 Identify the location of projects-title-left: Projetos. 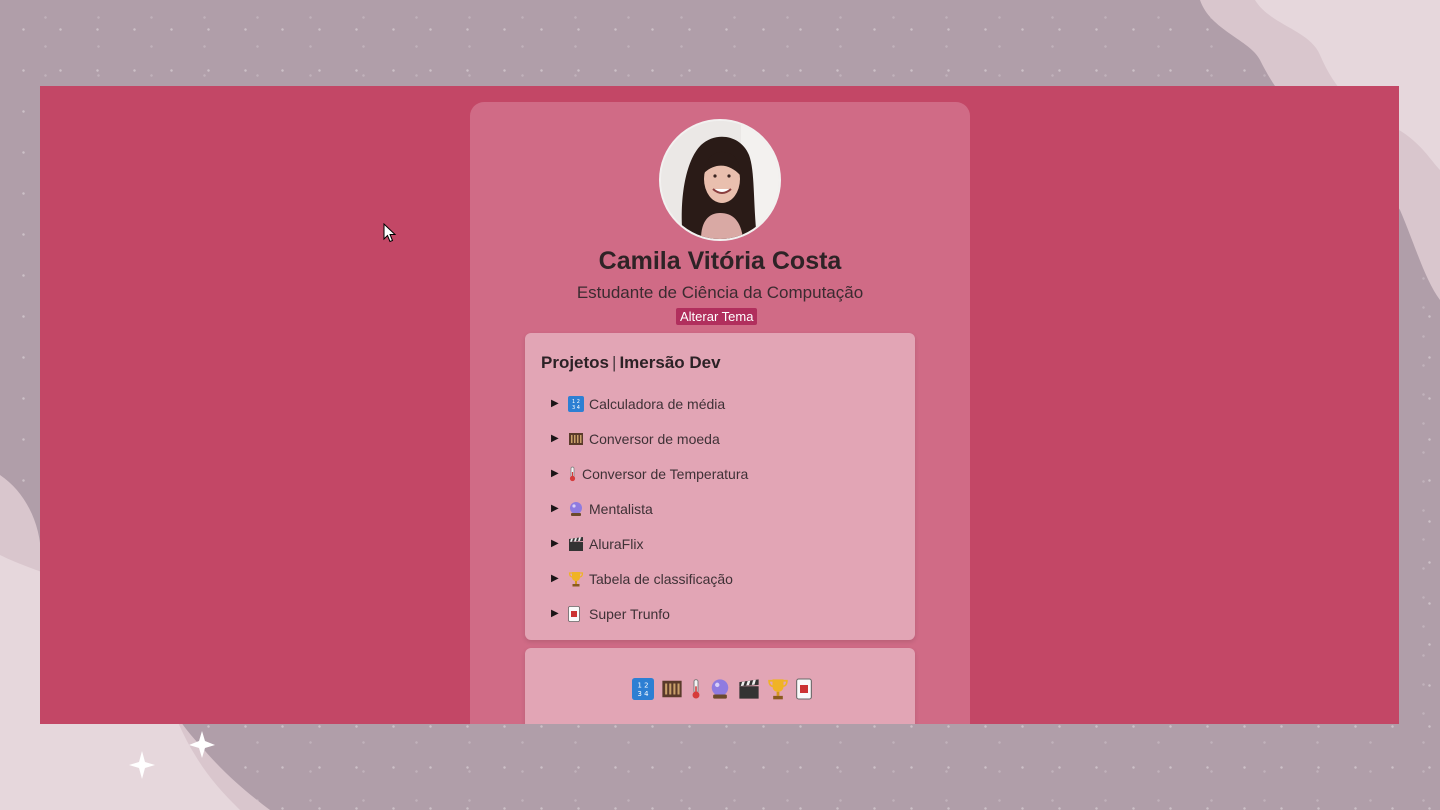
(575, 362).